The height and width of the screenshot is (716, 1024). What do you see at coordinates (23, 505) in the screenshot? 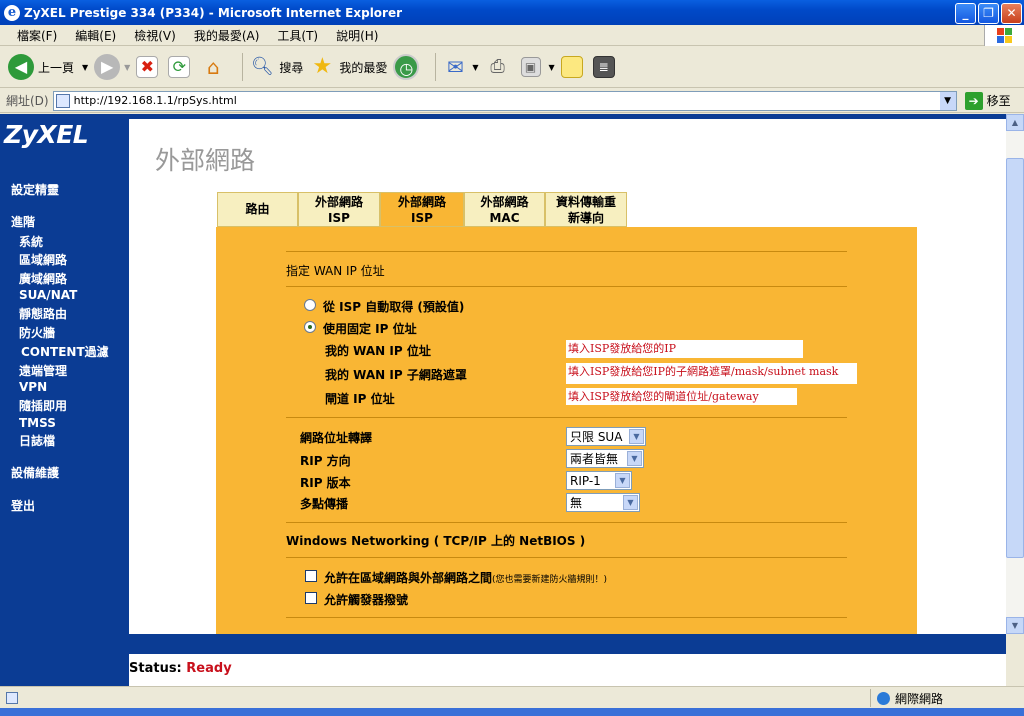
I see `sidebar-logout: 登出` at bounding box center [23, 505].